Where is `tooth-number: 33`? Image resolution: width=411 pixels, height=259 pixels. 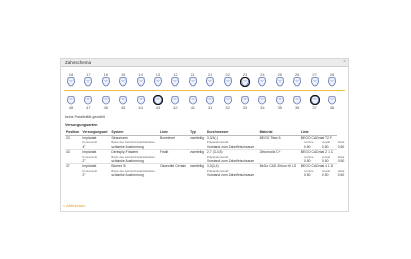
tooth-number: 33 is located at coordinates (245, 107).